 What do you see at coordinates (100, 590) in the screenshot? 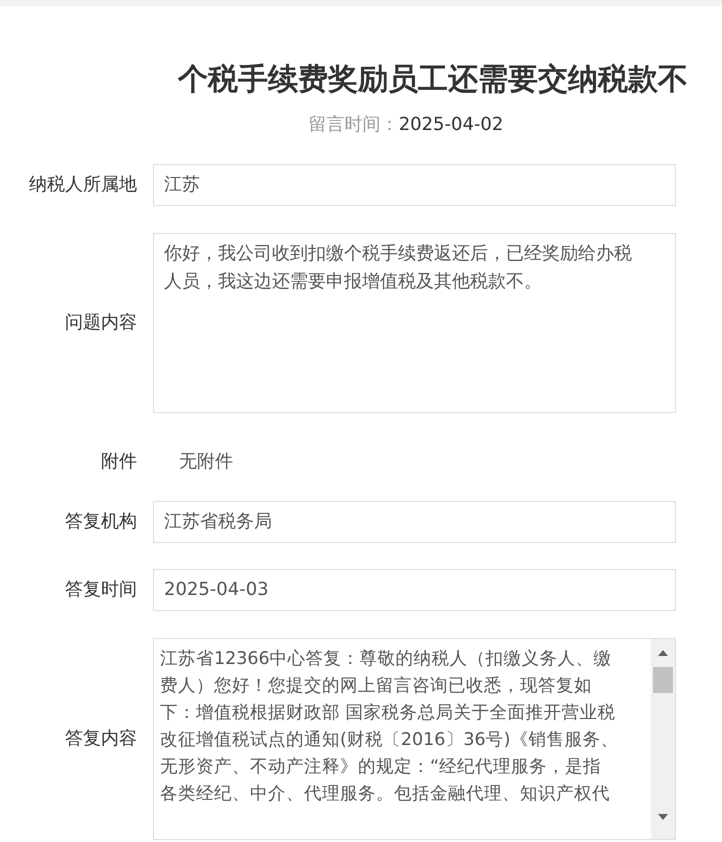
I see `field-label: 答复时间` at bounding box center [100, 590].